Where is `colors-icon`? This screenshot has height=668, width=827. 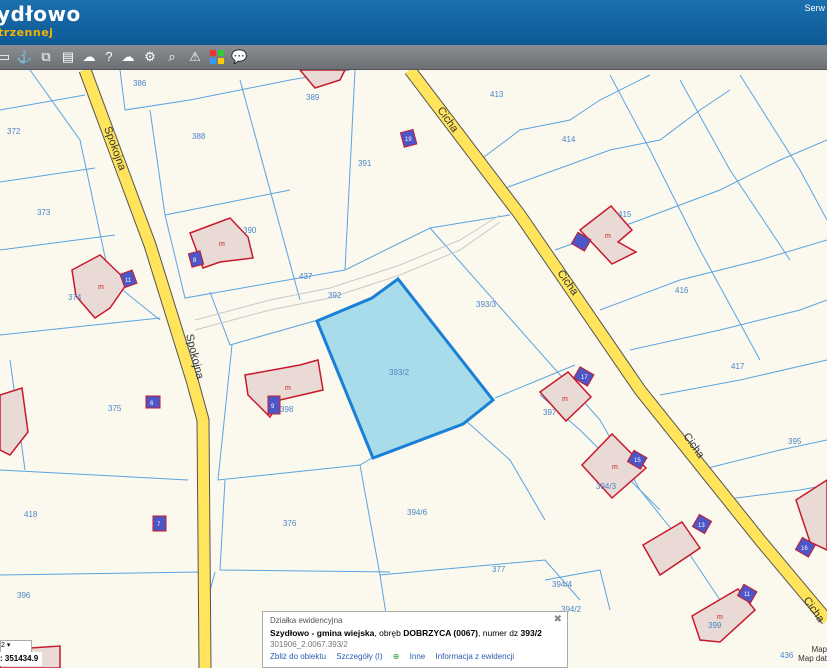 colors-icon is located at coordinates (217, 57).